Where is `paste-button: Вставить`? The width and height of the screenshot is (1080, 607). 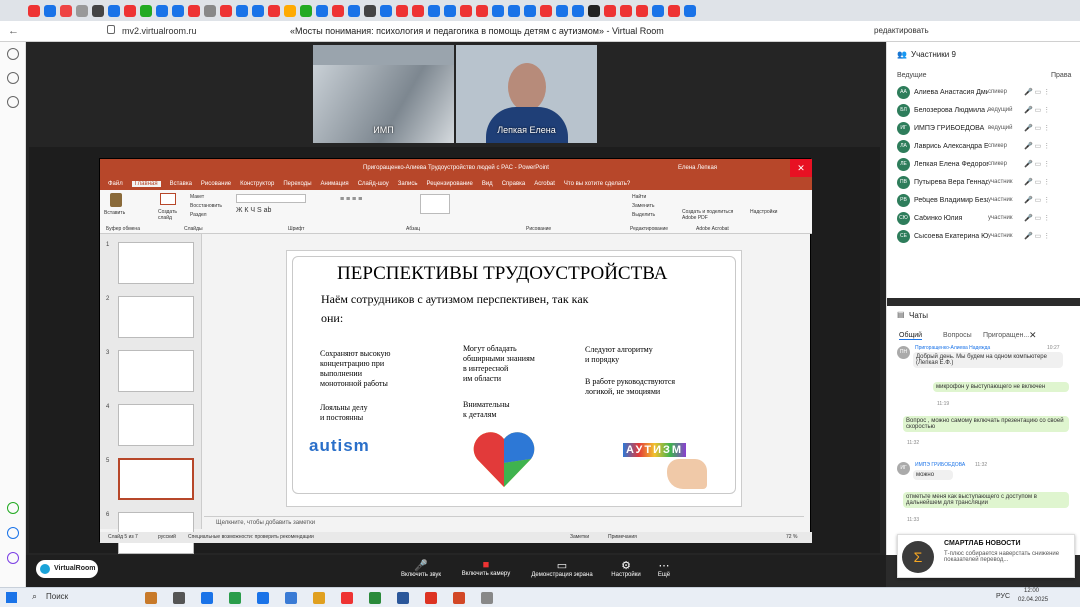 paste-button: Вставить is located at coordinates (114, 213).